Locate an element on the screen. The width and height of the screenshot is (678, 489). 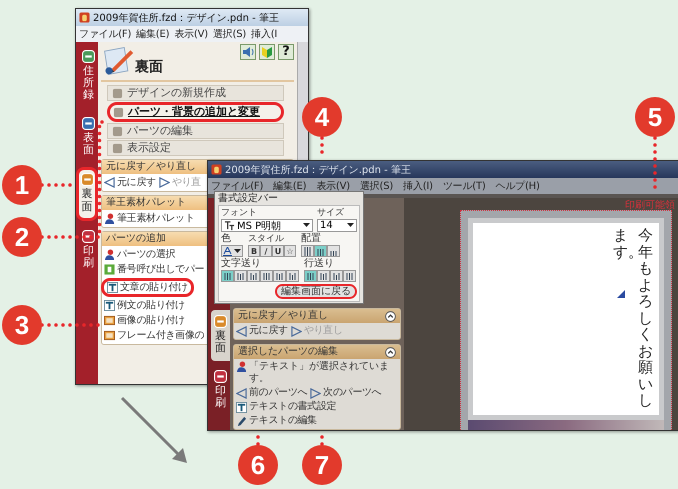
text-color-icon is located at coordinates (227, 251).